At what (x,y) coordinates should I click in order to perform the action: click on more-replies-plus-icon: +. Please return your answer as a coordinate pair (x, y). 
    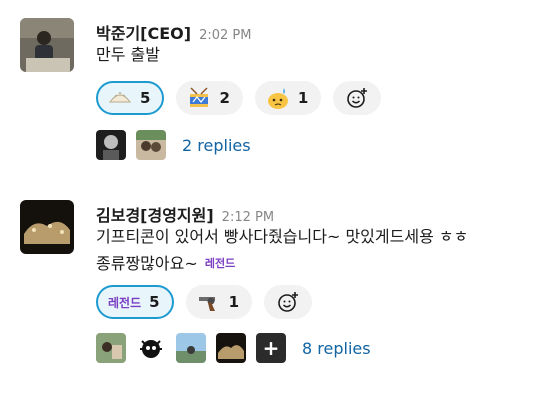
    Looking at the image, I should click on (271, 348).